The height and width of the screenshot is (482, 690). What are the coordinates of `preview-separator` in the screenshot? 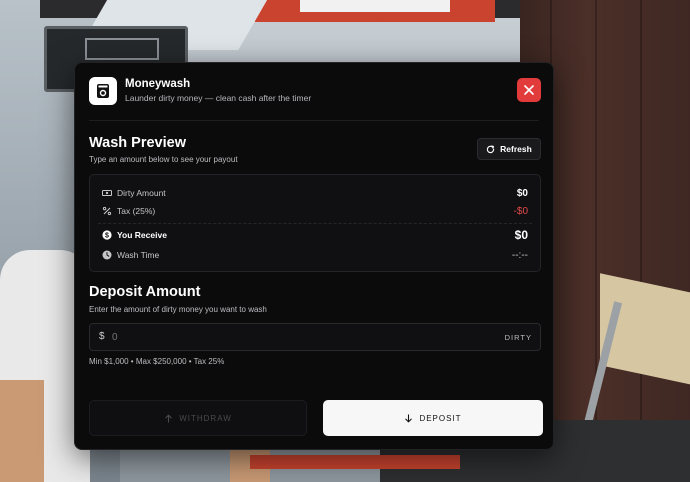 It's located at (315, 223).